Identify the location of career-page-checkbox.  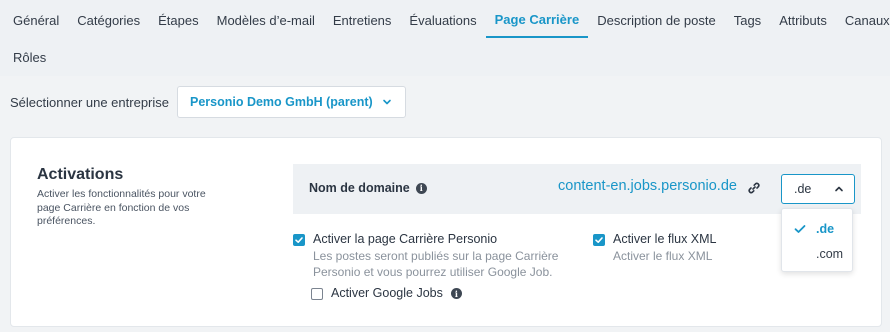
(299, 240).